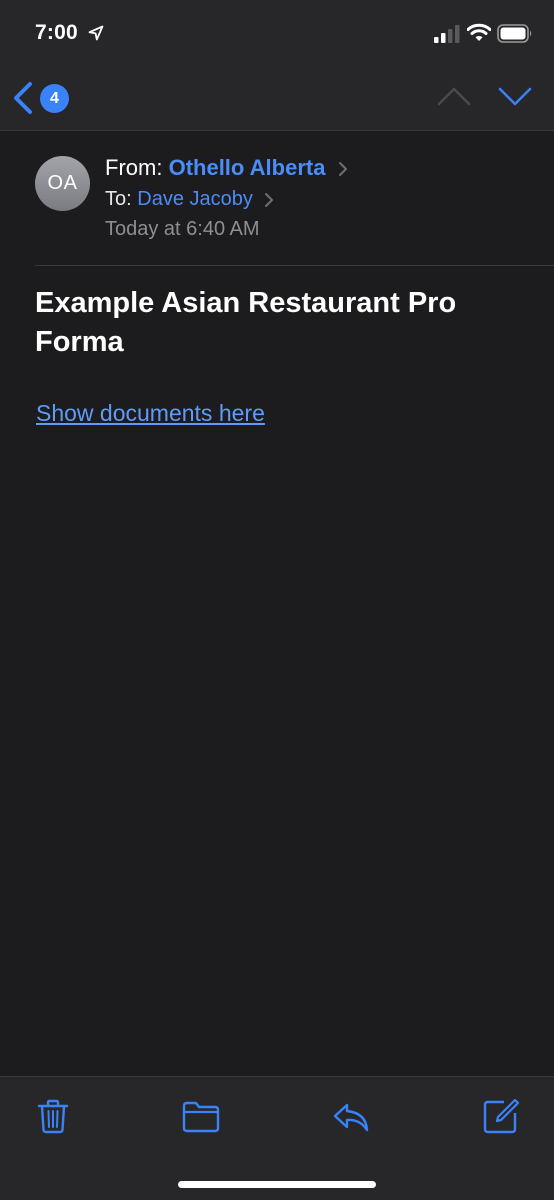 Image resolution: width=554 pixels, height=1200 pixels. I want to click on compose-button, so click(501, 1116).